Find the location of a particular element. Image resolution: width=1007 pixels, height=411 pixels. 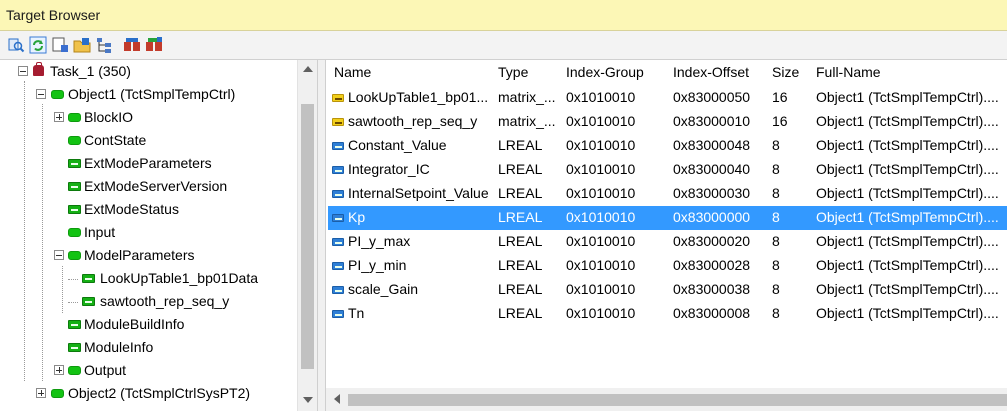

tree-item-label: ModuleBuildInfo is located at coordinates (134, 324).